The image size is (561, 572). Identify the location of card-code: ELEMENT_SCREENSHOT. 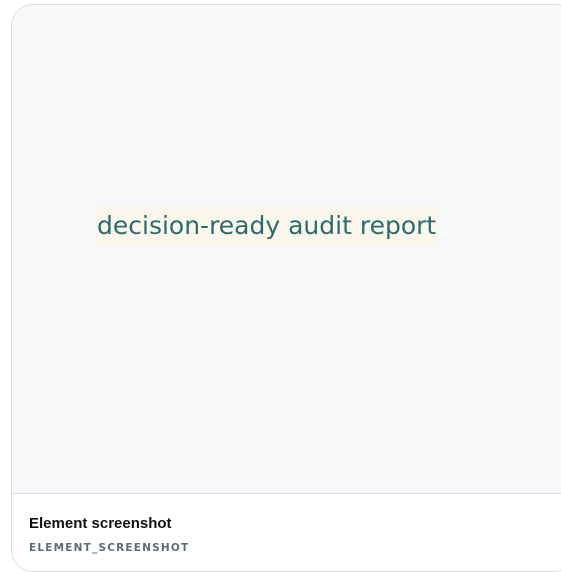
(109, 548).